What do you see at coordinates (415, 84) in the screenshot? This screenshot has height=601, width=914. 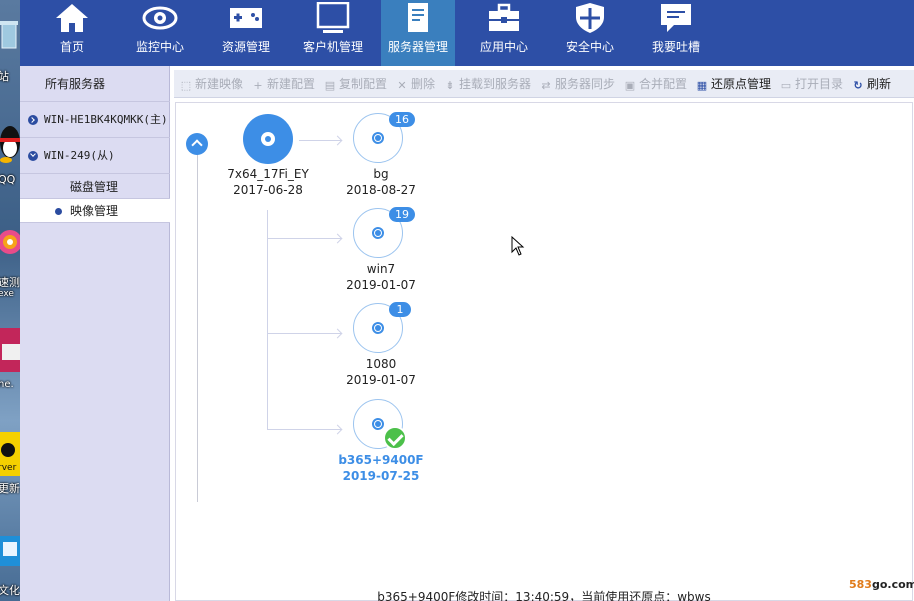 I see `delete-button: ✕ 删除` at bounding box center [415, 84].